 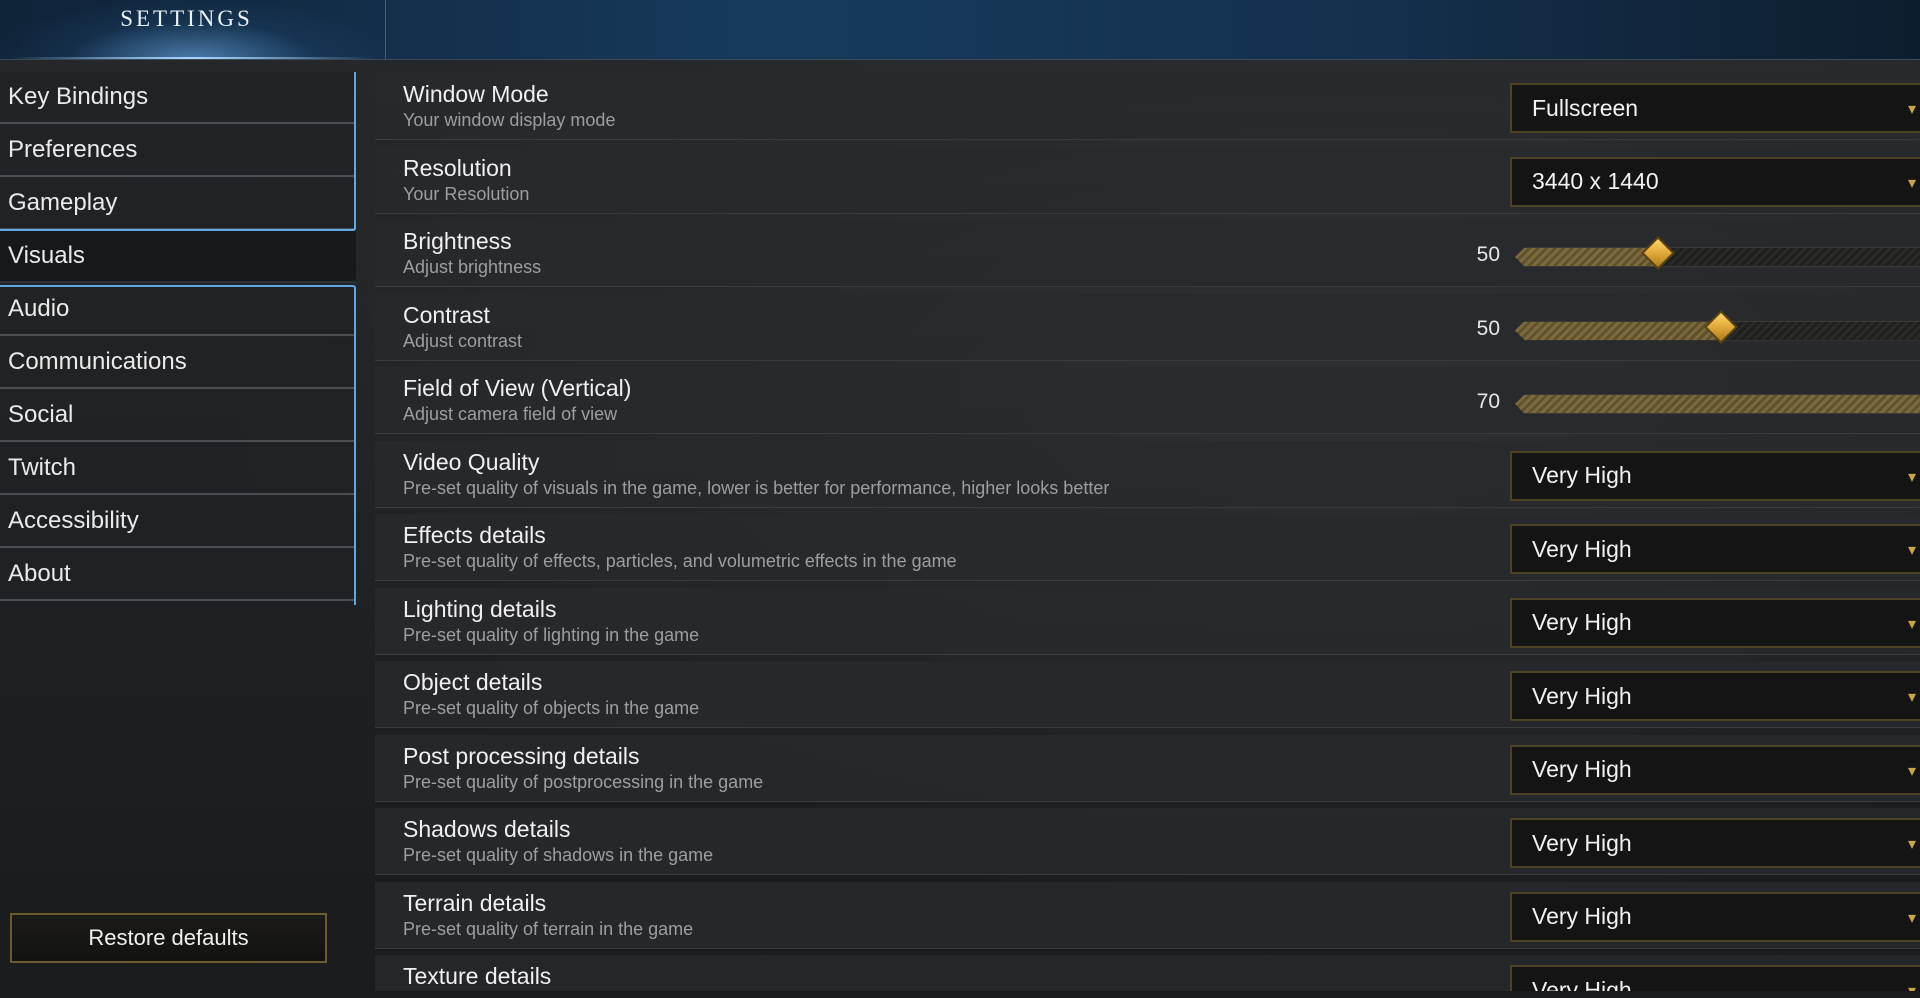 I want to click on resolution-dropdown: 3440 x 1440 ▾, so click(x=1715, y=181).